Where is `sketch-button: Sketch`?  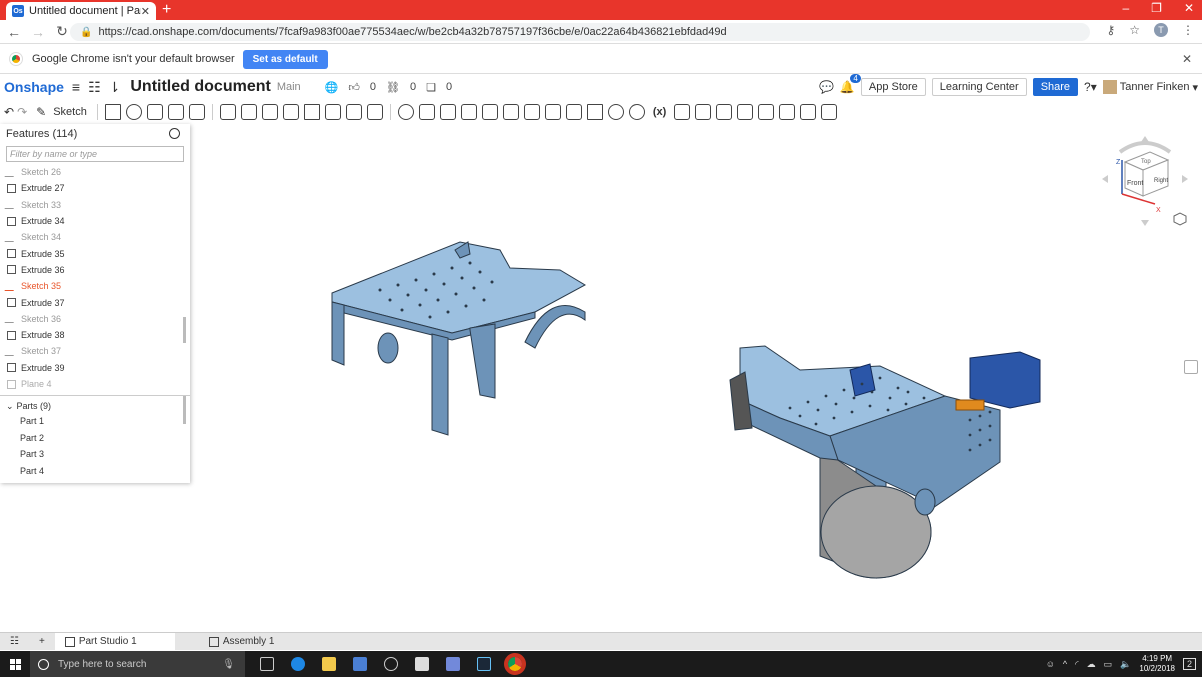
sketch-button: Sketch is located at coordinates (70, 112).